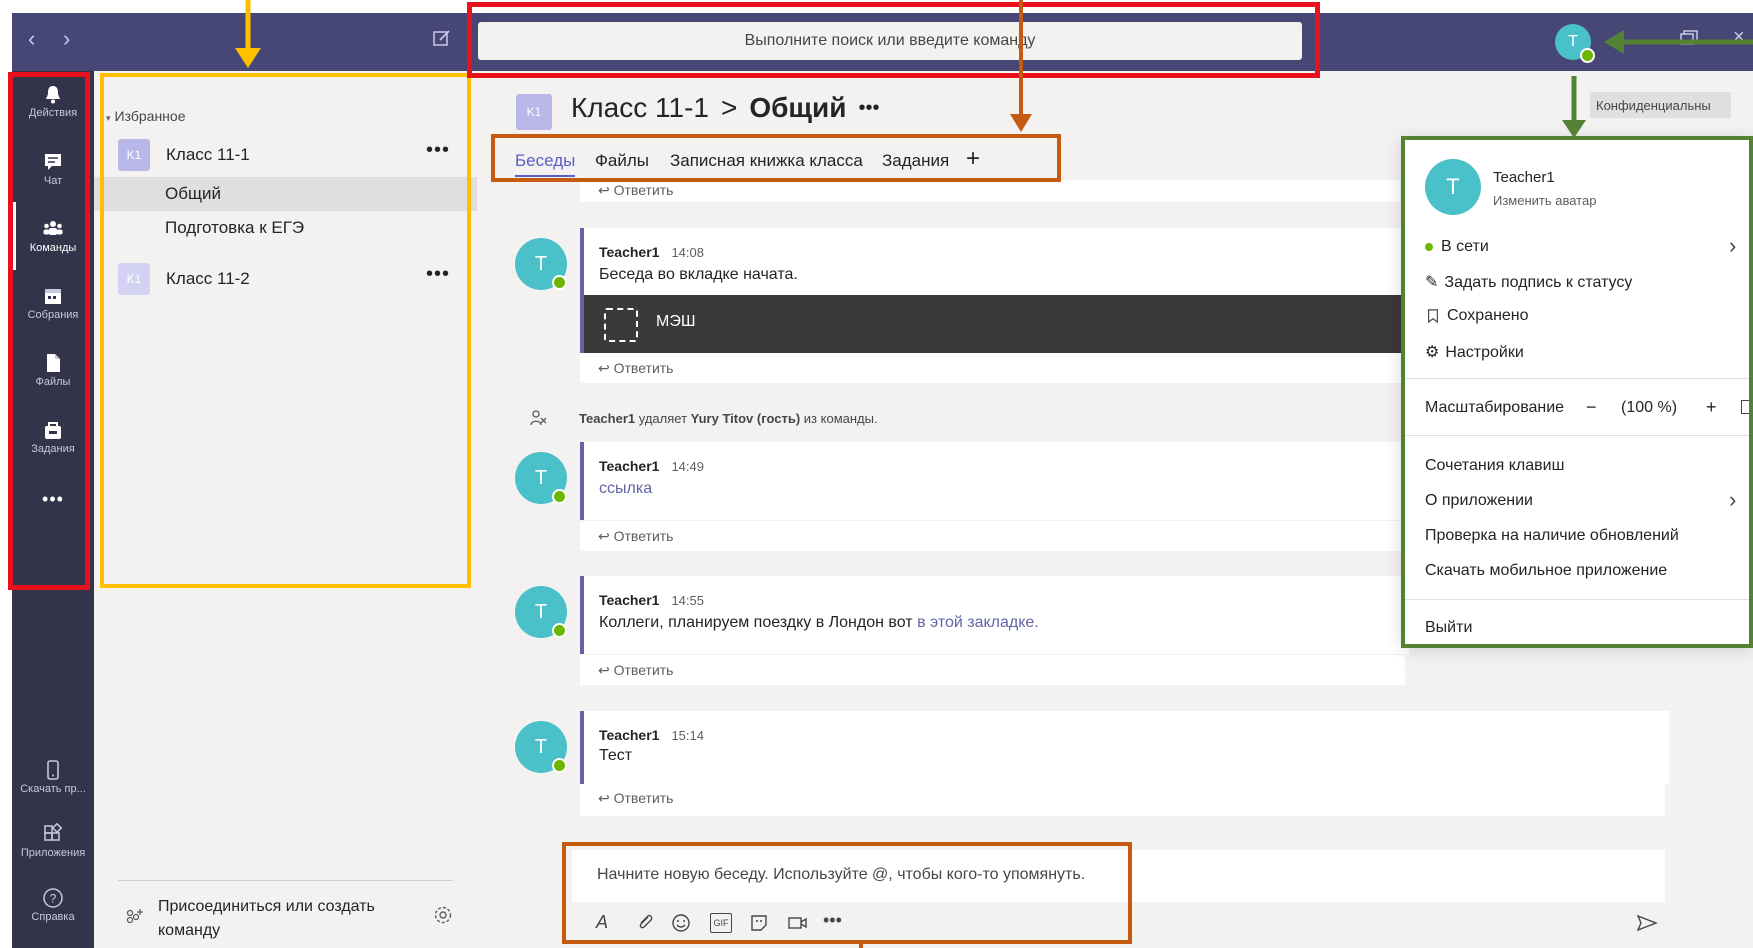 Image resolution: width=1753 pixels, height=948 pixels. What do you see at coordinates (248, 58) in the screenshot?
I see `yellow-arrow-head` at bounding box center [248, 58].